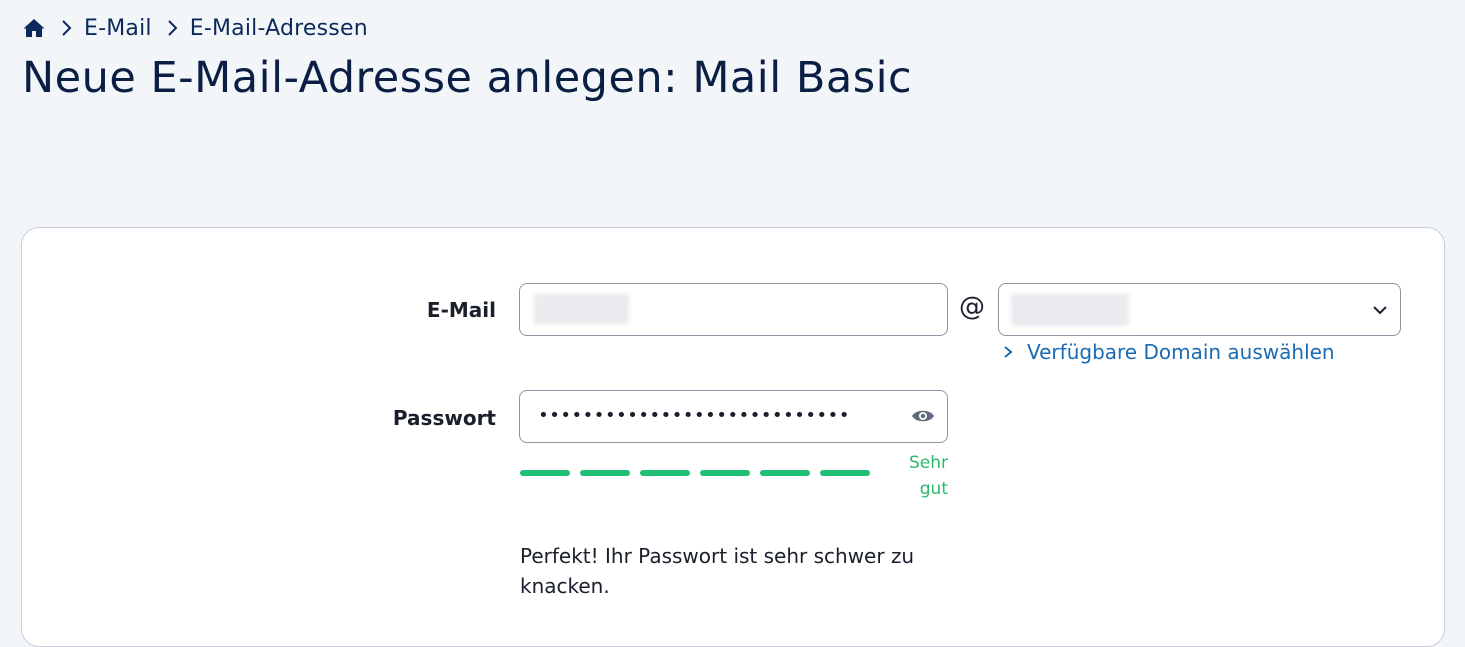  What do you see at coordinates (694, 415) in the screenshot?
I see `password-masked-value: ••••••••••••••••••••••••••••` at bounding box center [694, 415].